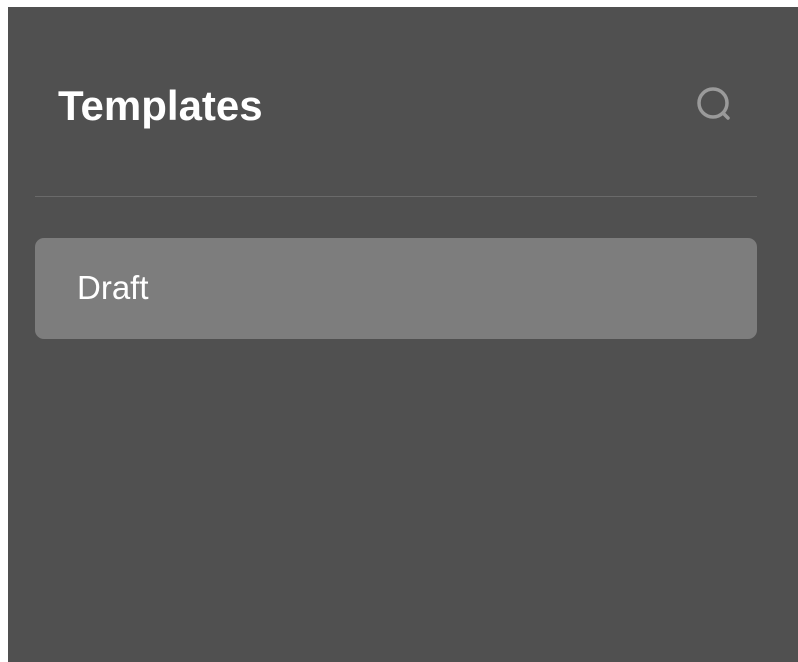  What do you see at coordinates (113, 287) in the screenshot?
I see `list-item-label: Draft` at bounding box center [113, 287].